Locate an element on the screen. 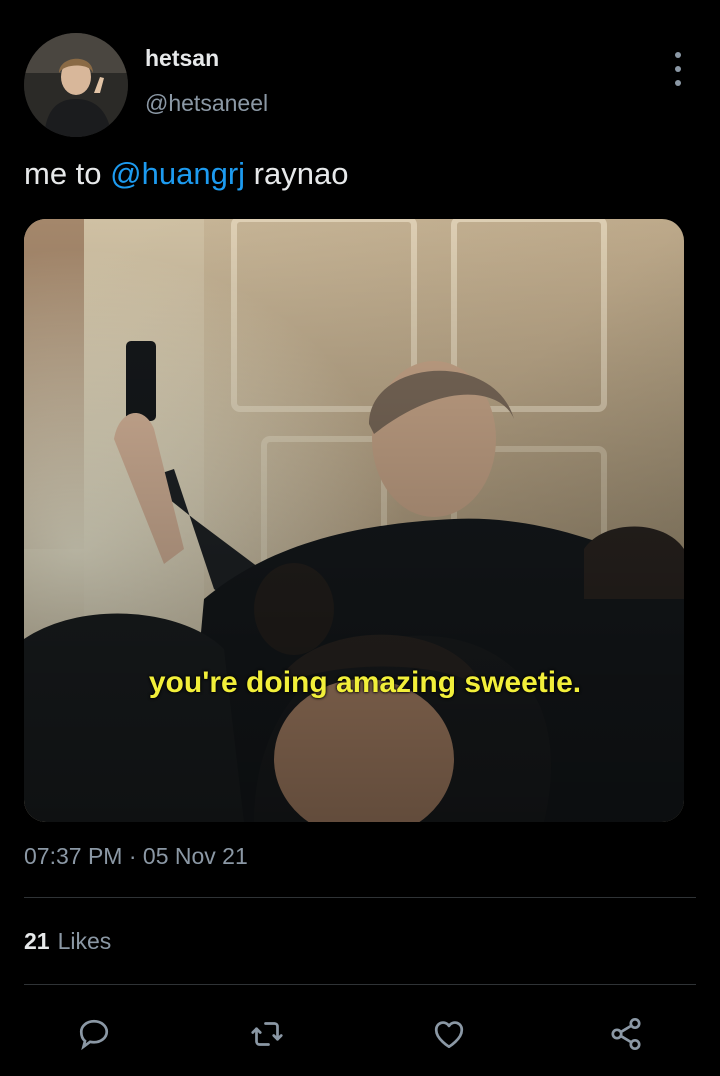  retweet-button is located at coordinates (267, 1034).